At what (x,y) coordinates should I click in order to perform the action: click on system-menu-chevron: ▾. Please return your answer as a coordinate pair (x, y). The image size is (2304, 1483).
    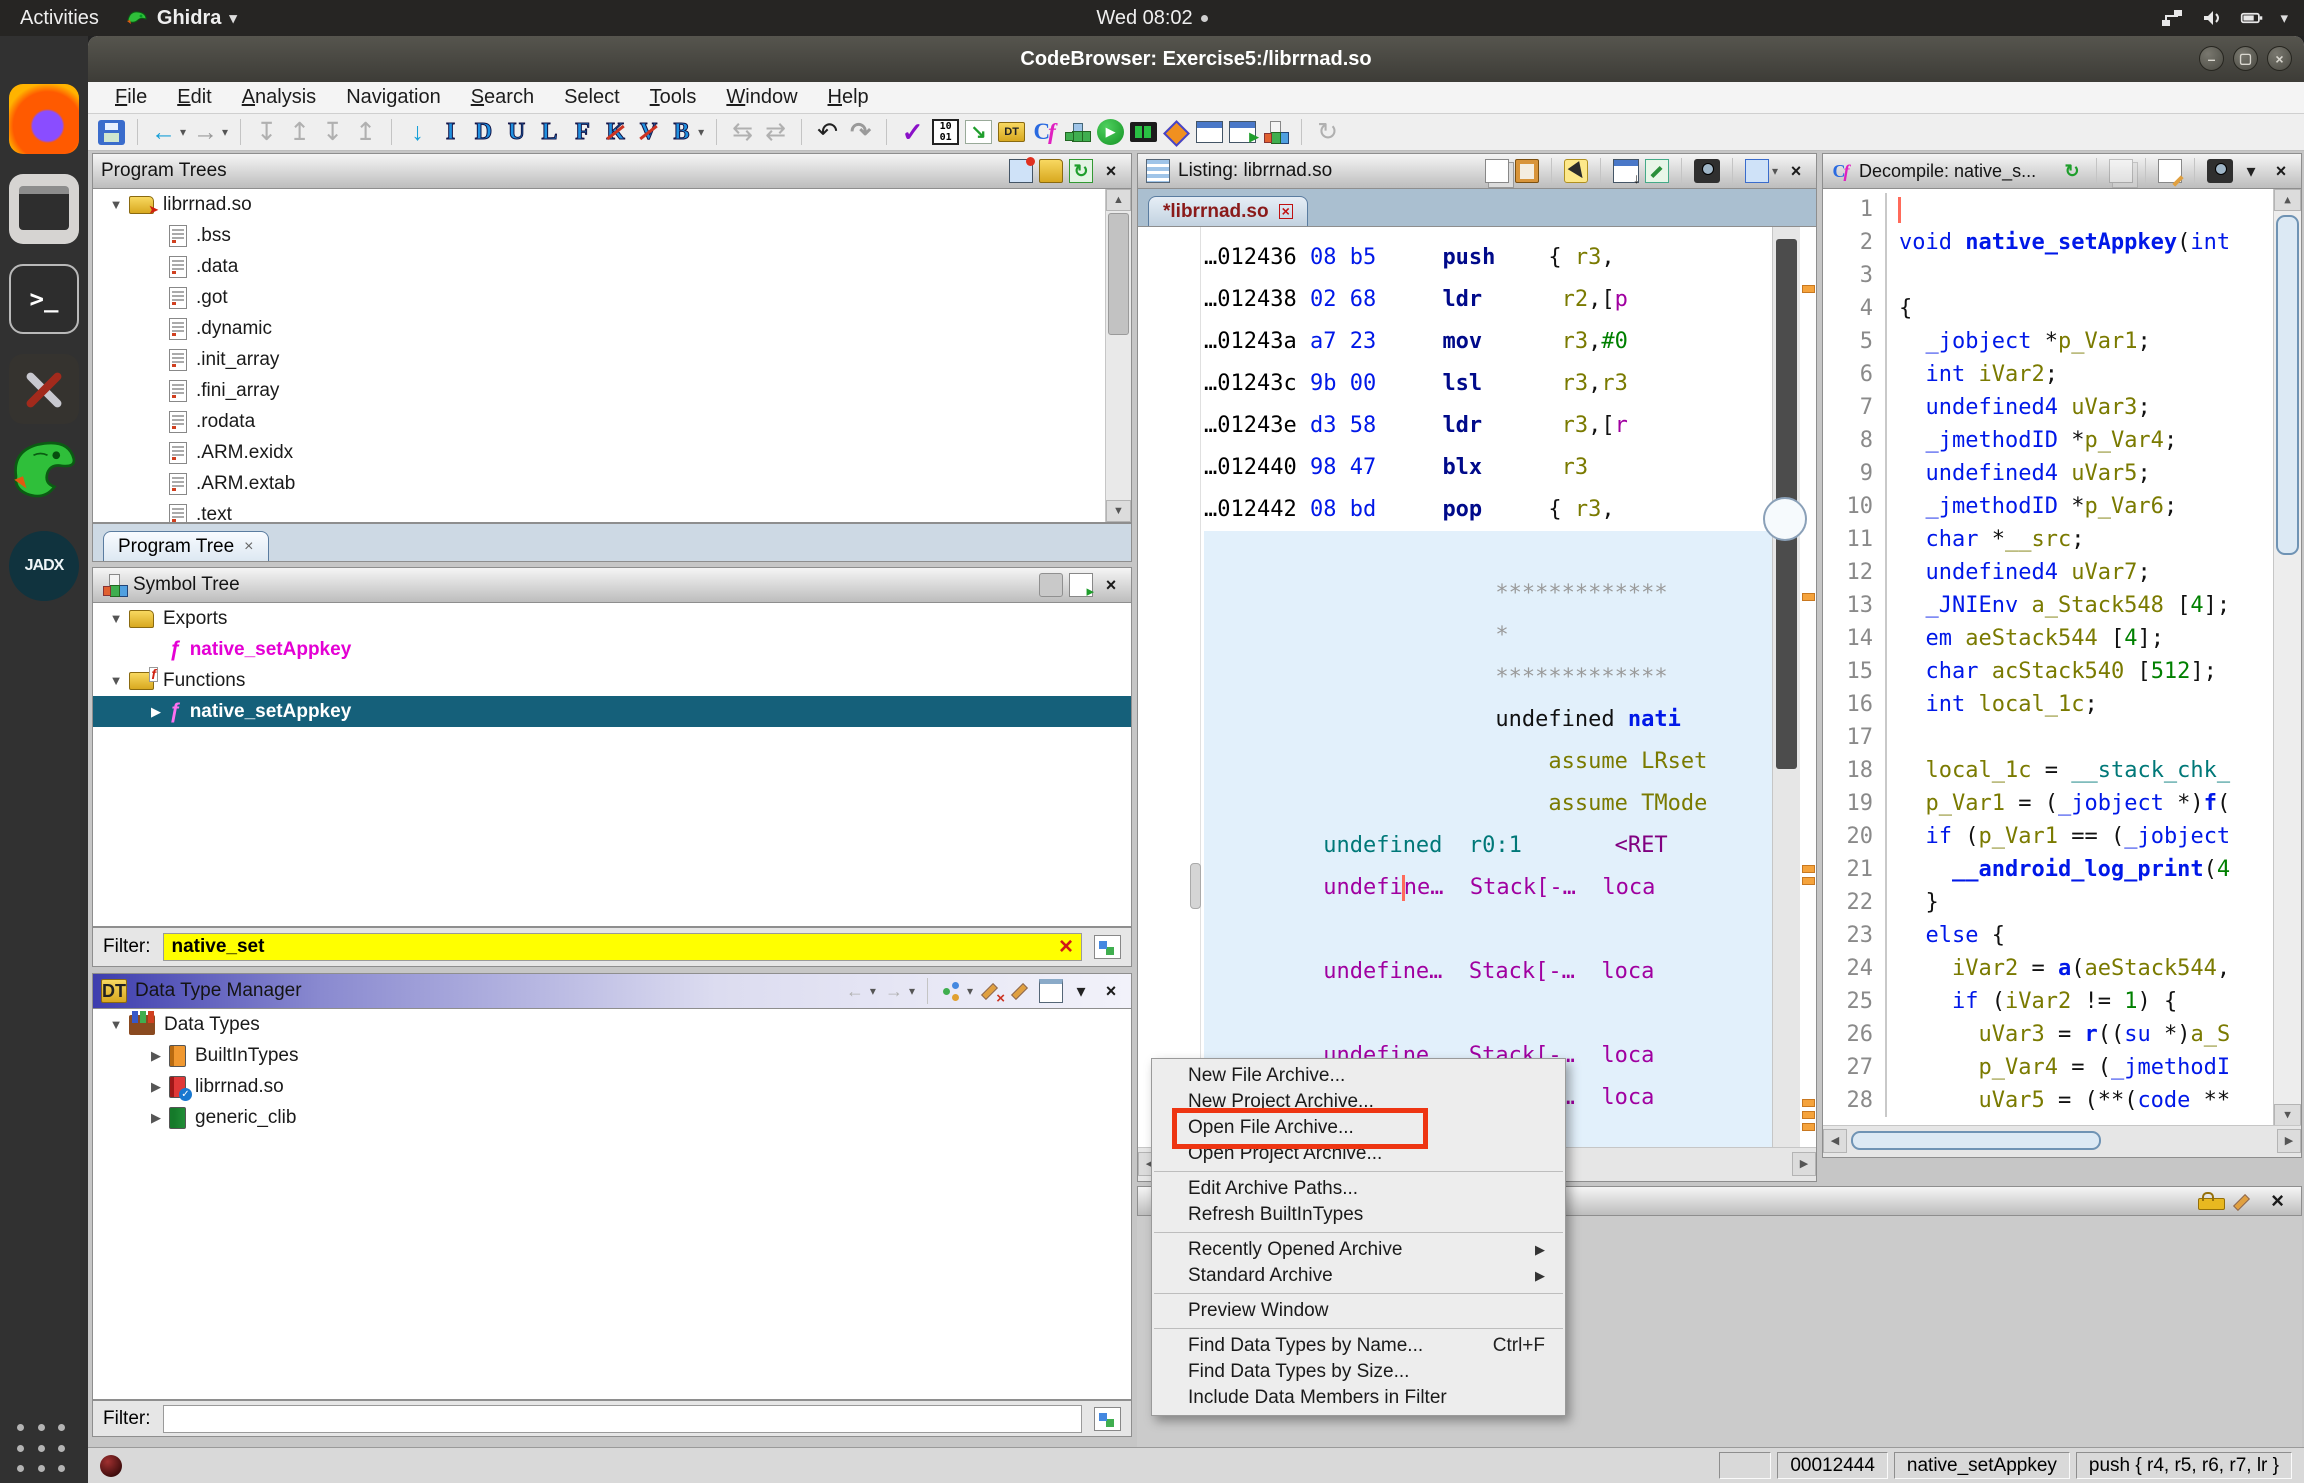
    Looking at the image, I should click on (2284, 18).